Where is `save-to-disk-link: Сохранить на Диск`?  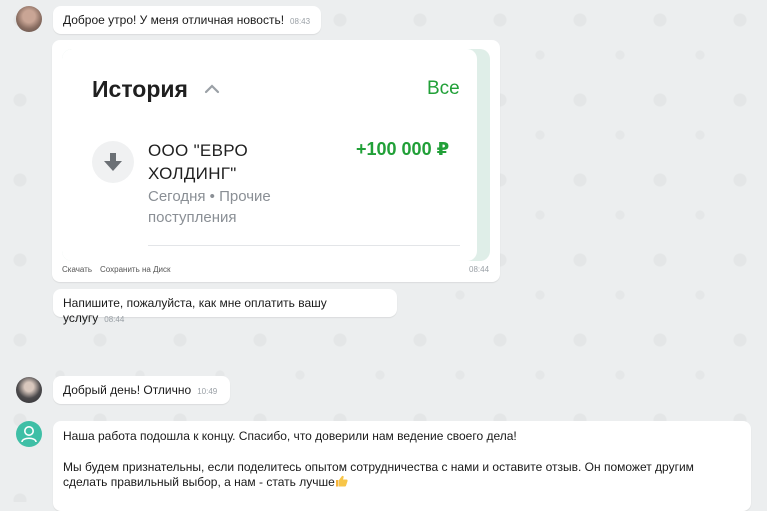 save-to-disk-link: Сохранить на Диск is located at coordinates (135, 269).